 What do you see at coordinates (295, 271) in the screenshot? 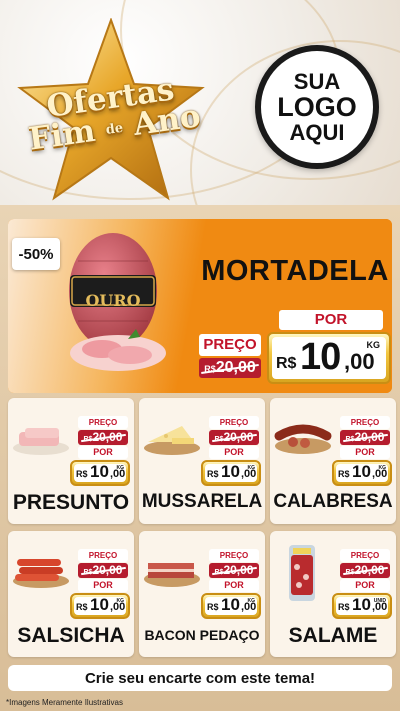
I see `hero-product-name: MORTADELA` at bounding box center [295, 271].